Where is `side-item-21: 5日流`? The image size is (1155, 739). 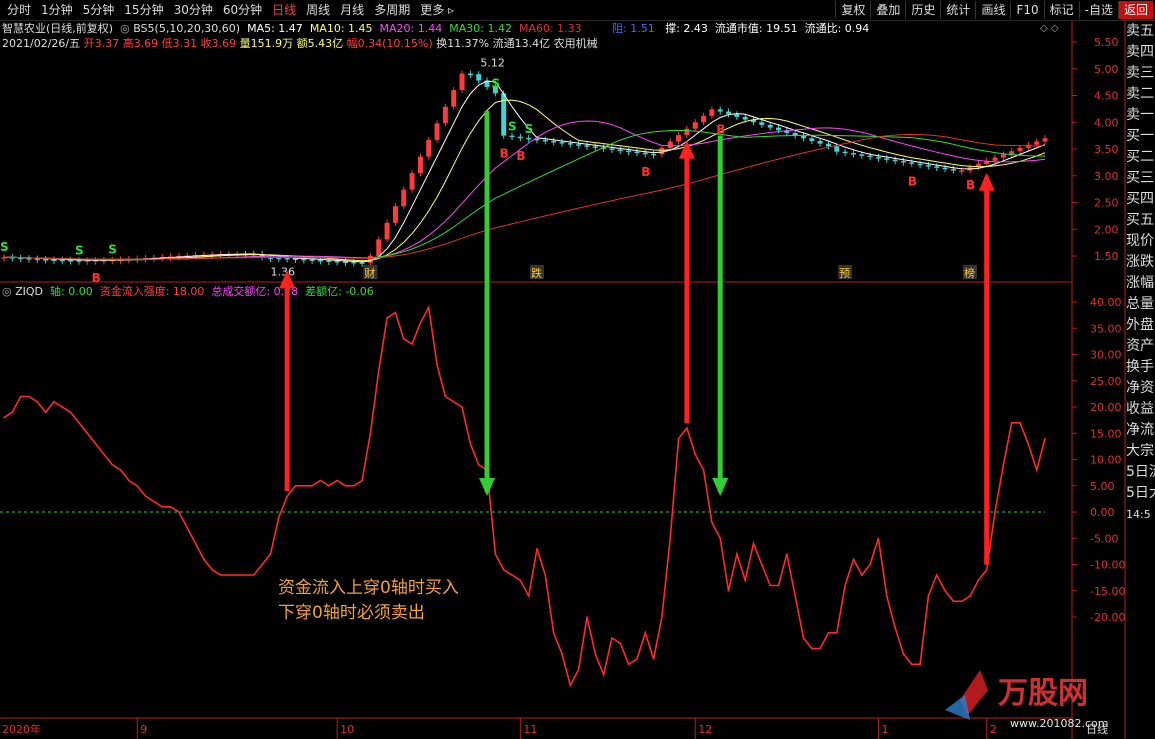
side-item-21: 5日流 is located at coordinates (1140, 472).